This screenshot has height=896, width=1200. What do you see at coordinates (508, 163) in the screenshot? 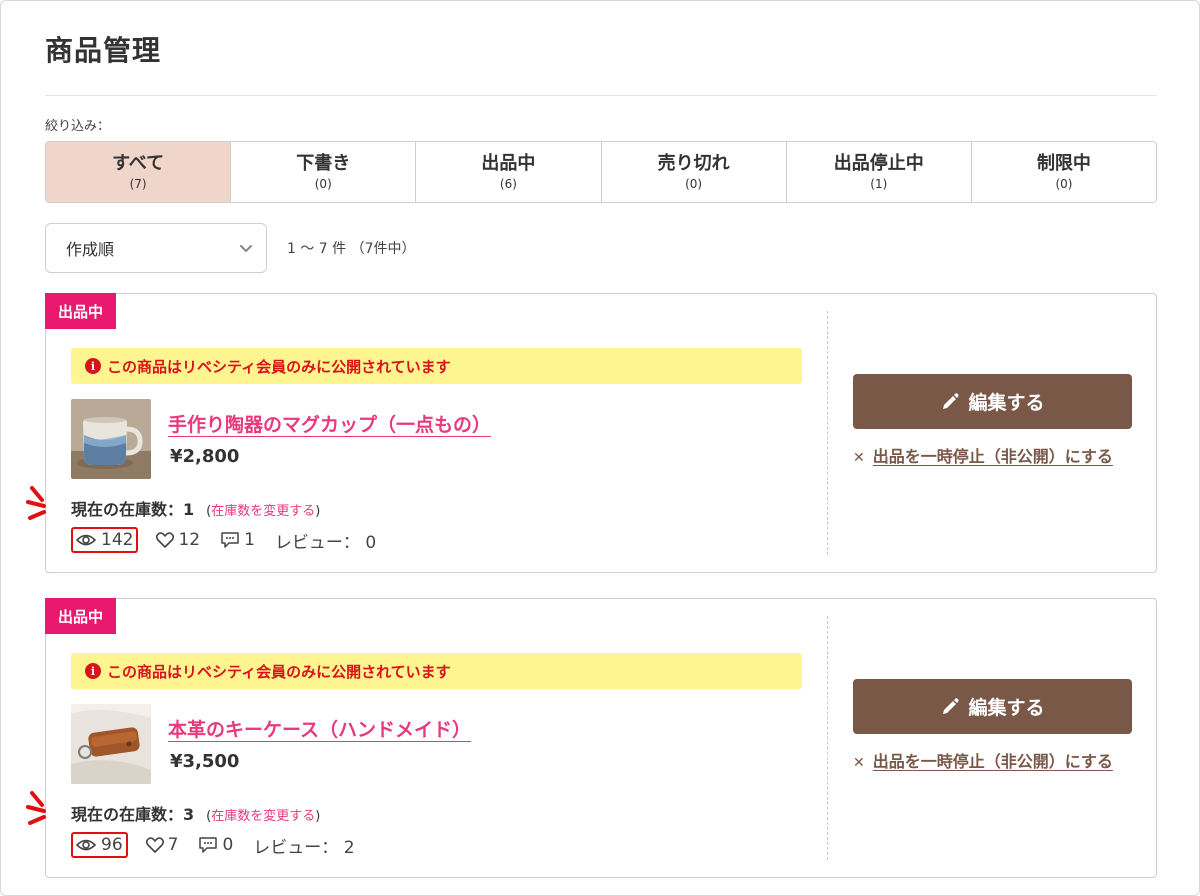
I see `tab-label: 出品中` at bounding box center [508, 163].